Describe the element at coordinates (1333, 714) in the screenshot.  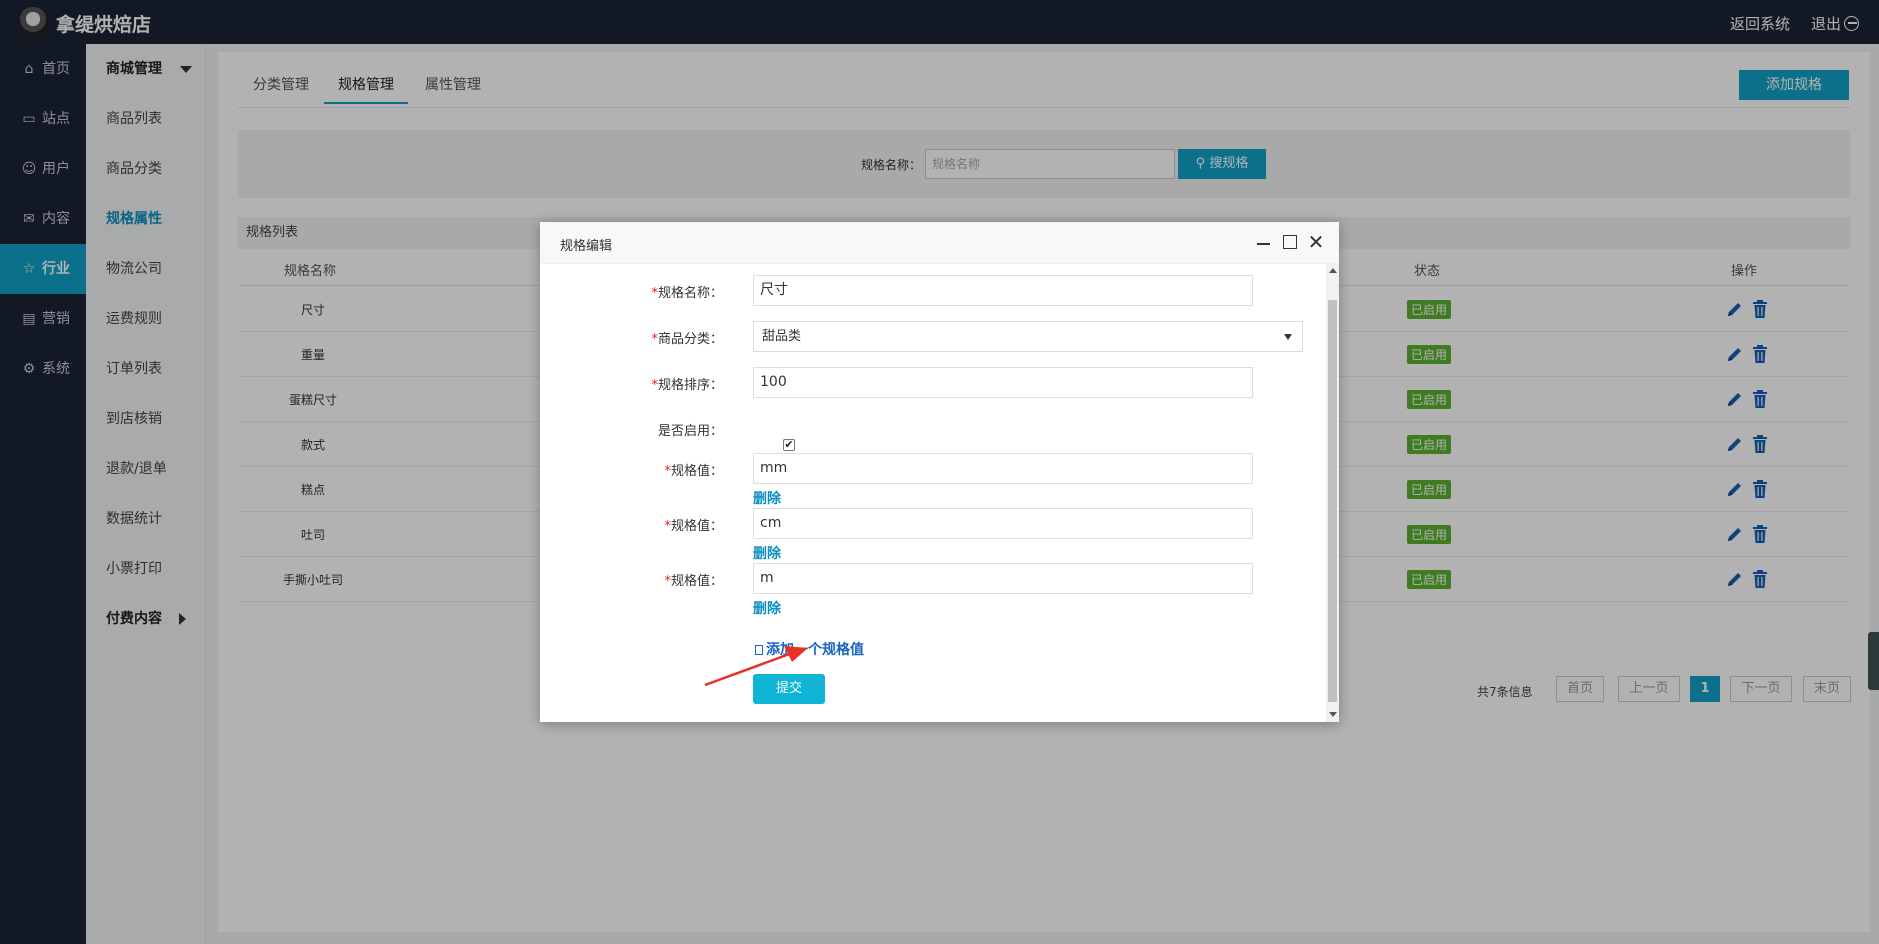
I see `scroll-down-icon` at that location.